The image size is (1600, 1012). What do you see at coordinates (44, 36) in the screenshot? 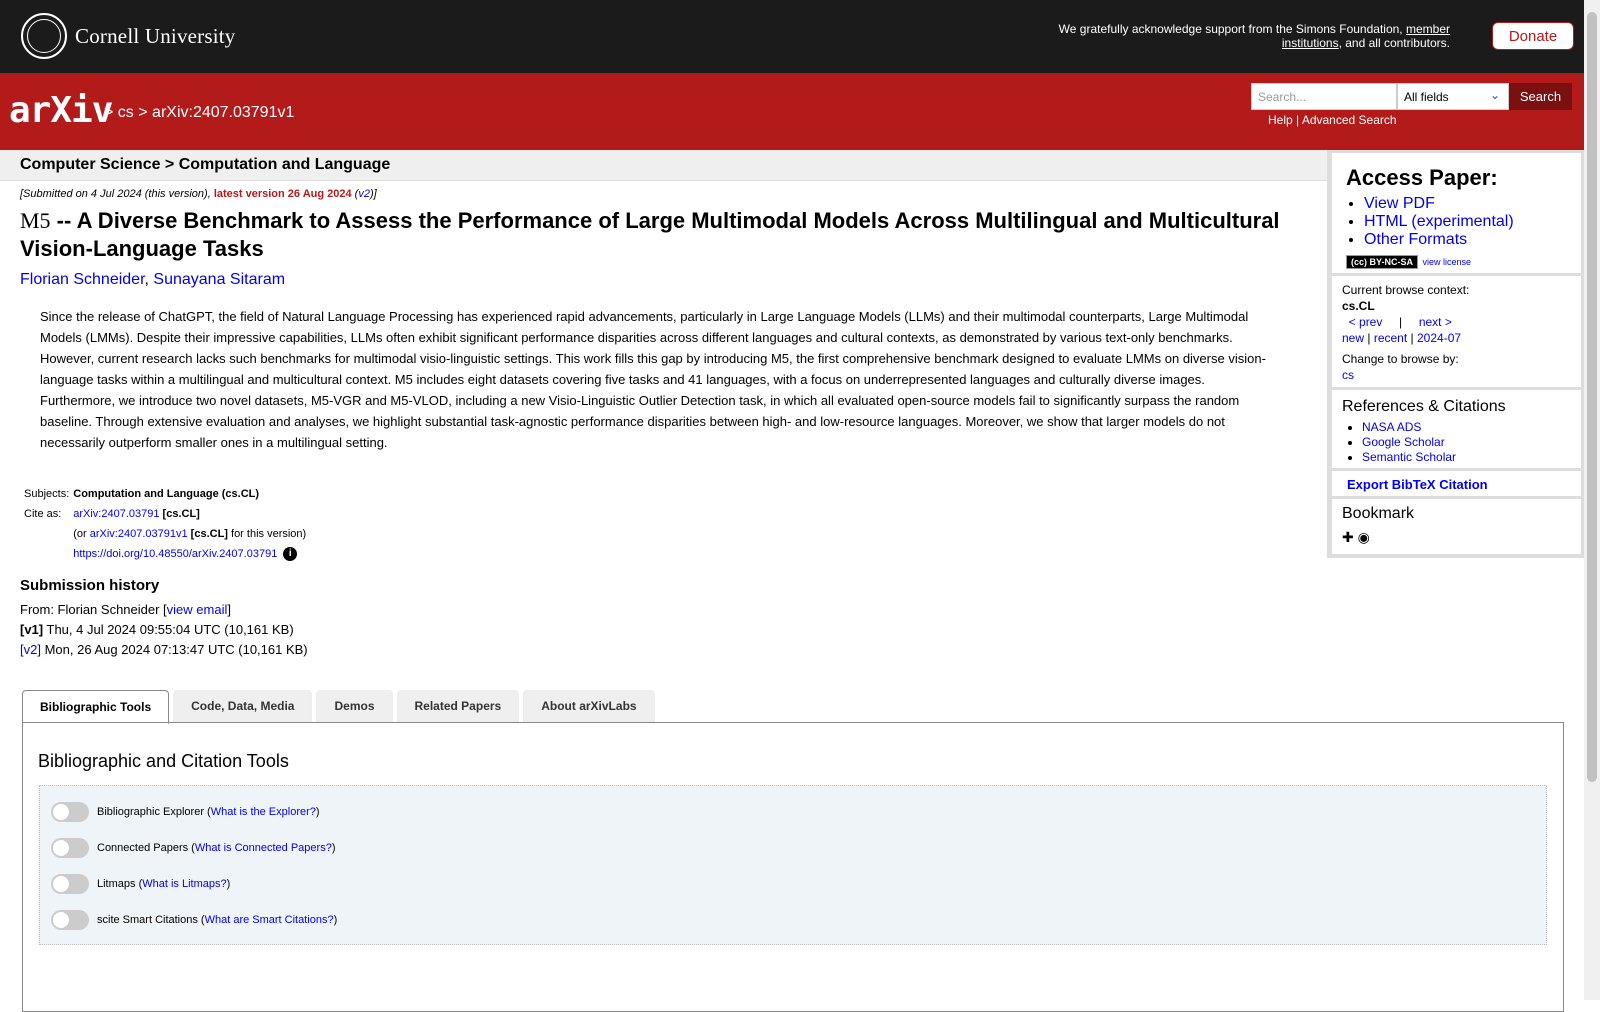
I see `cornell-seal-icon` at bounding box center [44, 36].